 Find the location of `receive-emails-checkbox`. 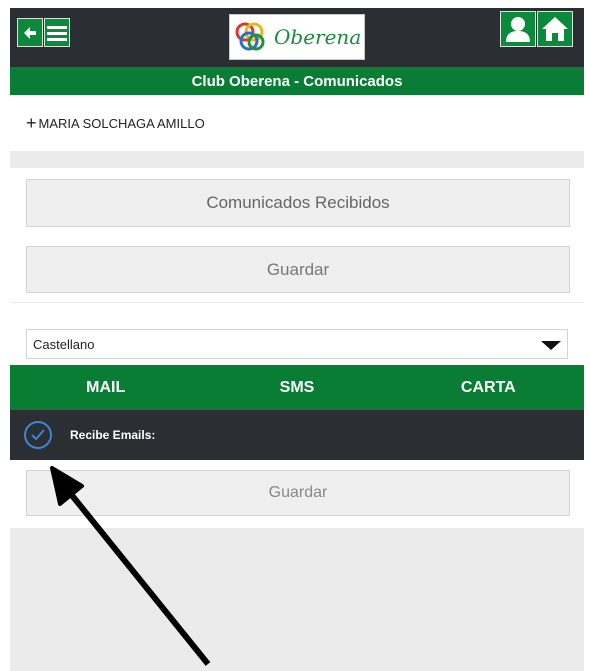

receive-emails-checkbox is located at coordinates (38, 435).